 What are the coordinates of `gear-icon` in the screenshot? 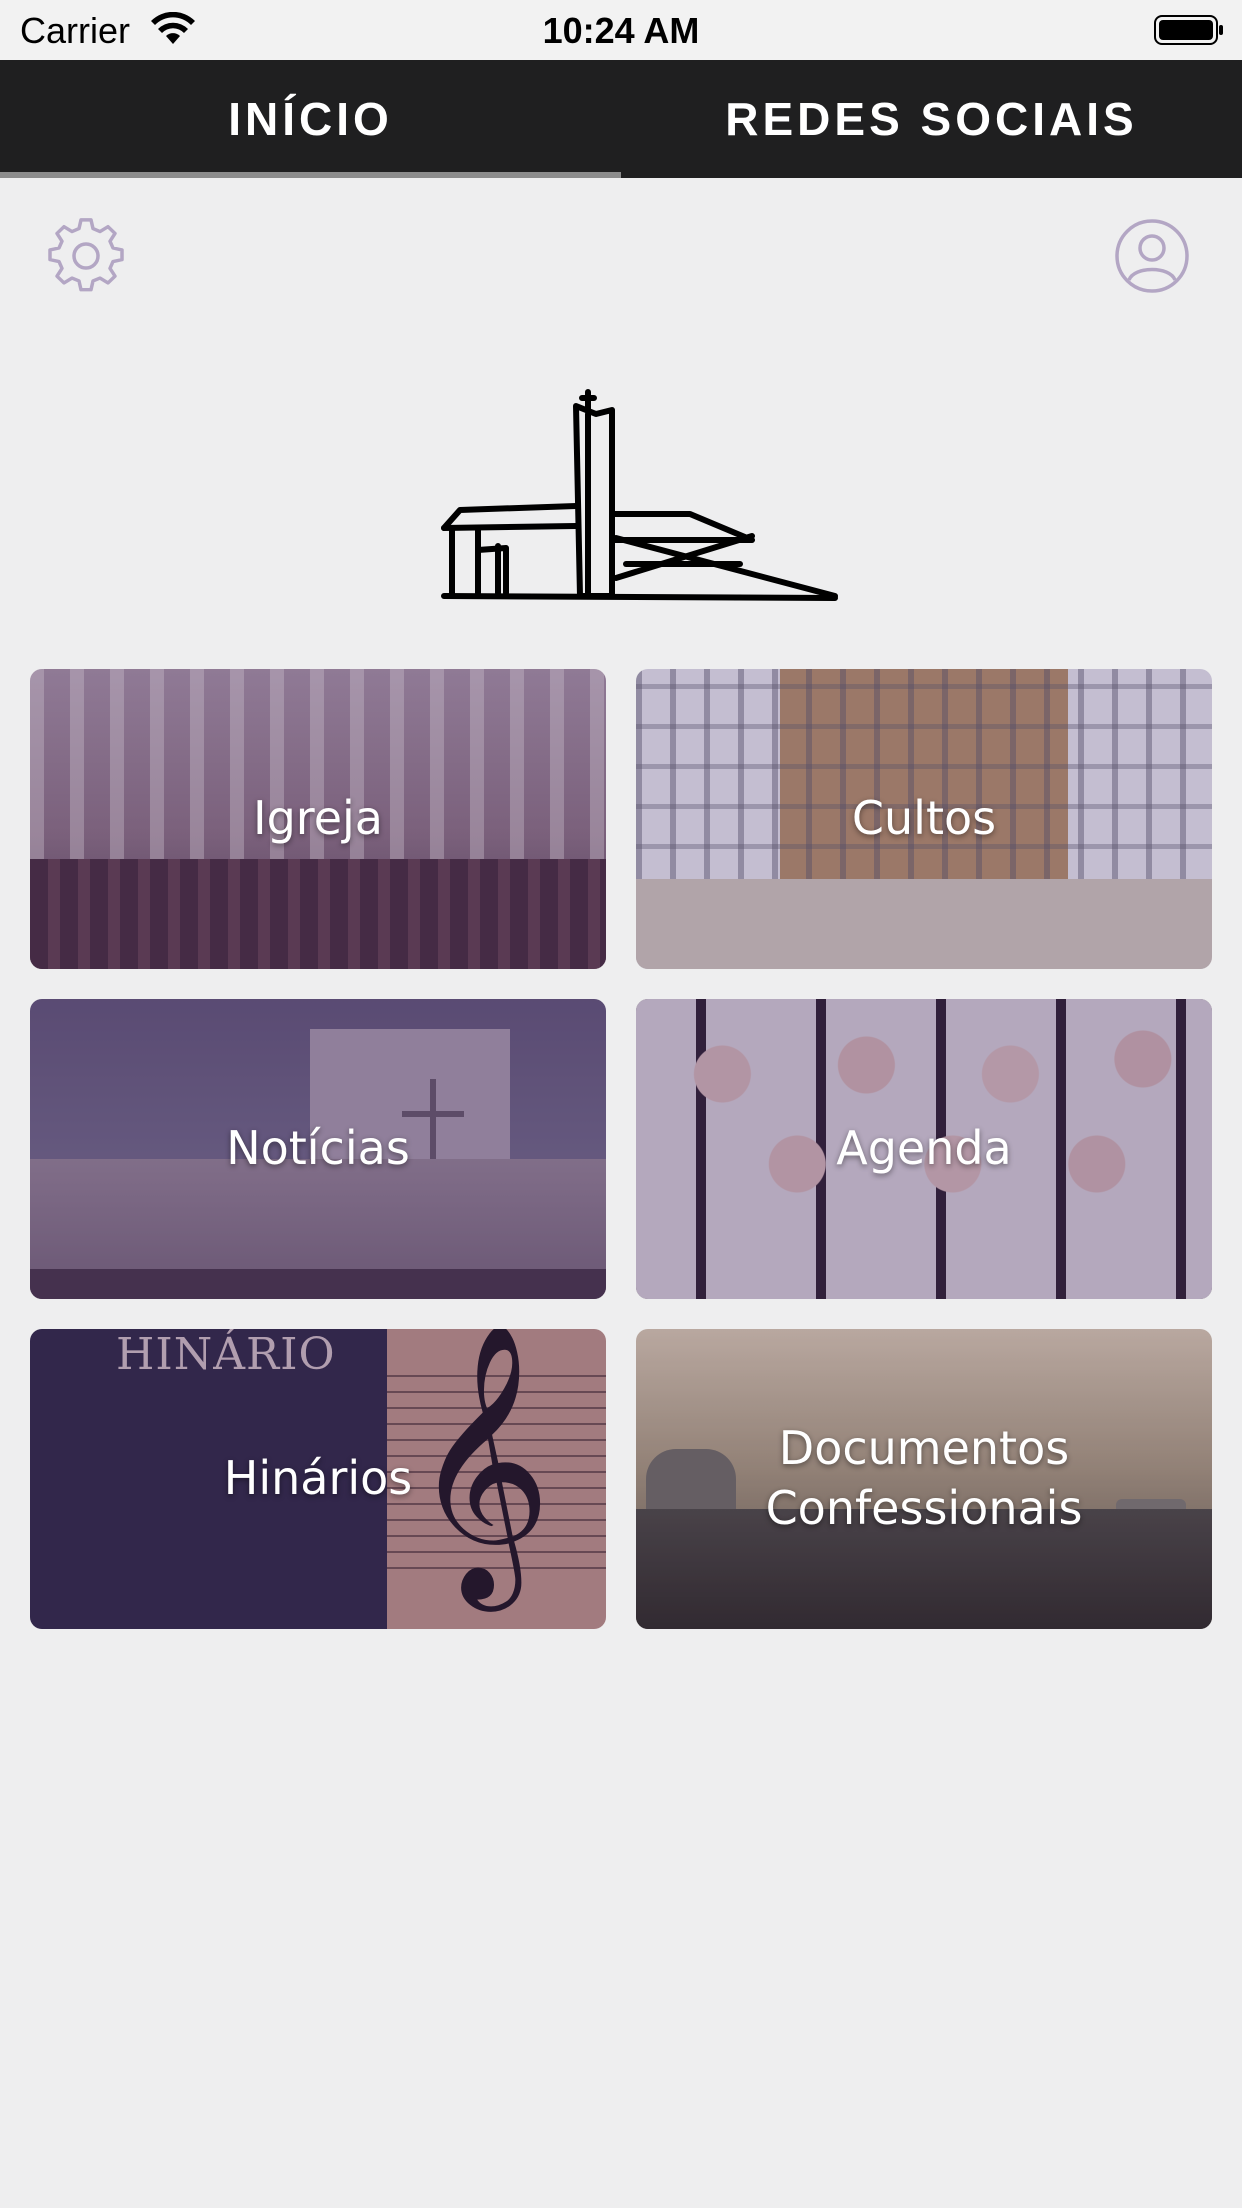 It's located at (86, 255).